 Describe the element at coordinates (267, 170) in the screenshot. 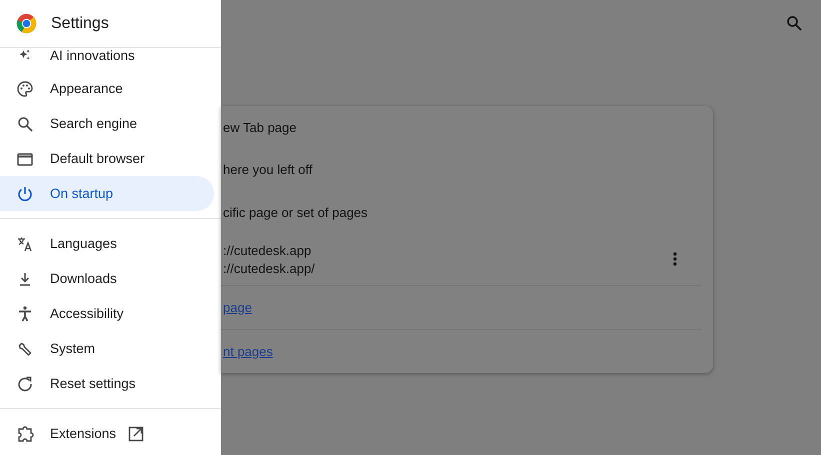

I see `startup-option-label: here you left off` at that location.